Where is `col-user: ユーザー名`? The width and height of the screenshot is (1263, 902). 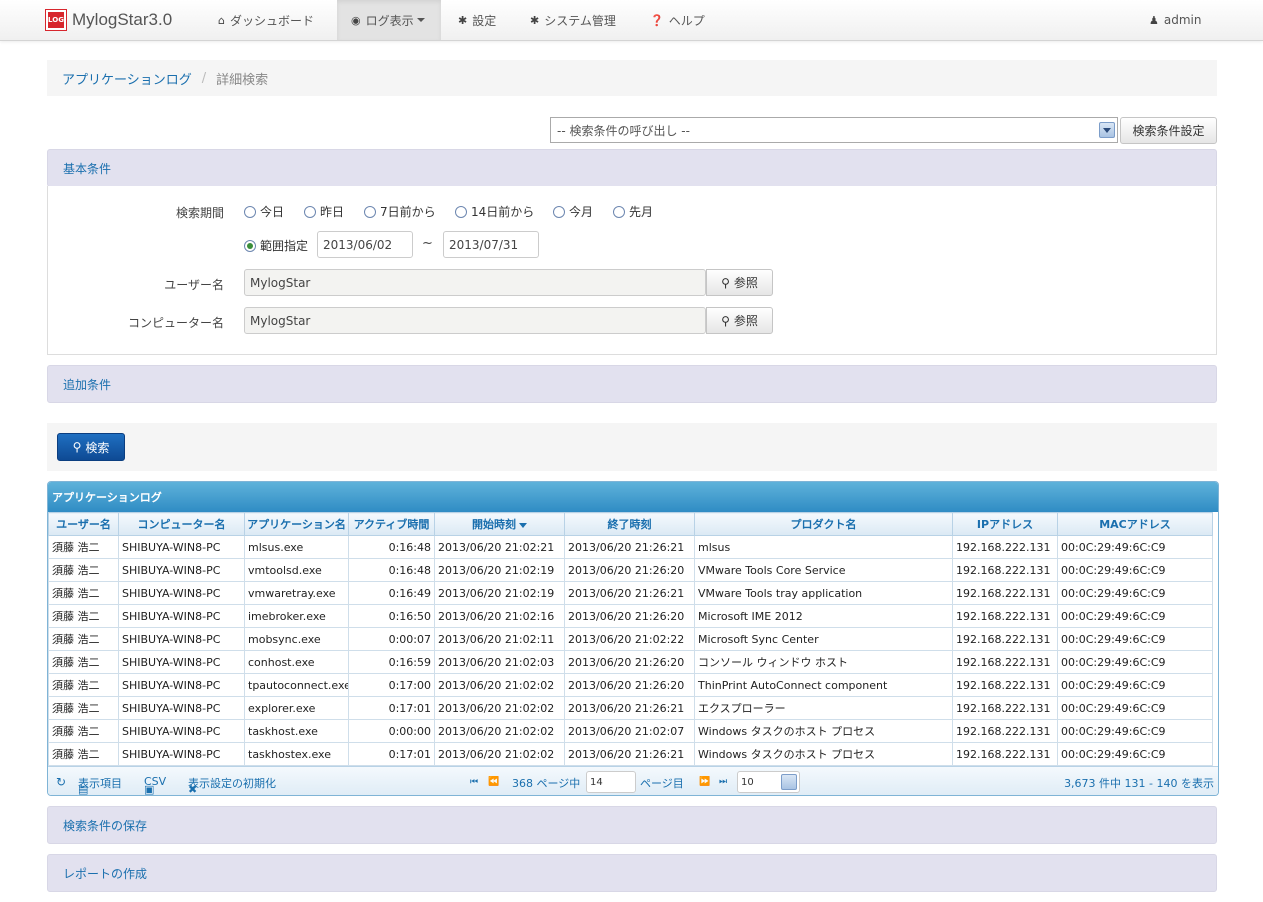
col-user: ユーザー名 is located at coordinates (83, 524).